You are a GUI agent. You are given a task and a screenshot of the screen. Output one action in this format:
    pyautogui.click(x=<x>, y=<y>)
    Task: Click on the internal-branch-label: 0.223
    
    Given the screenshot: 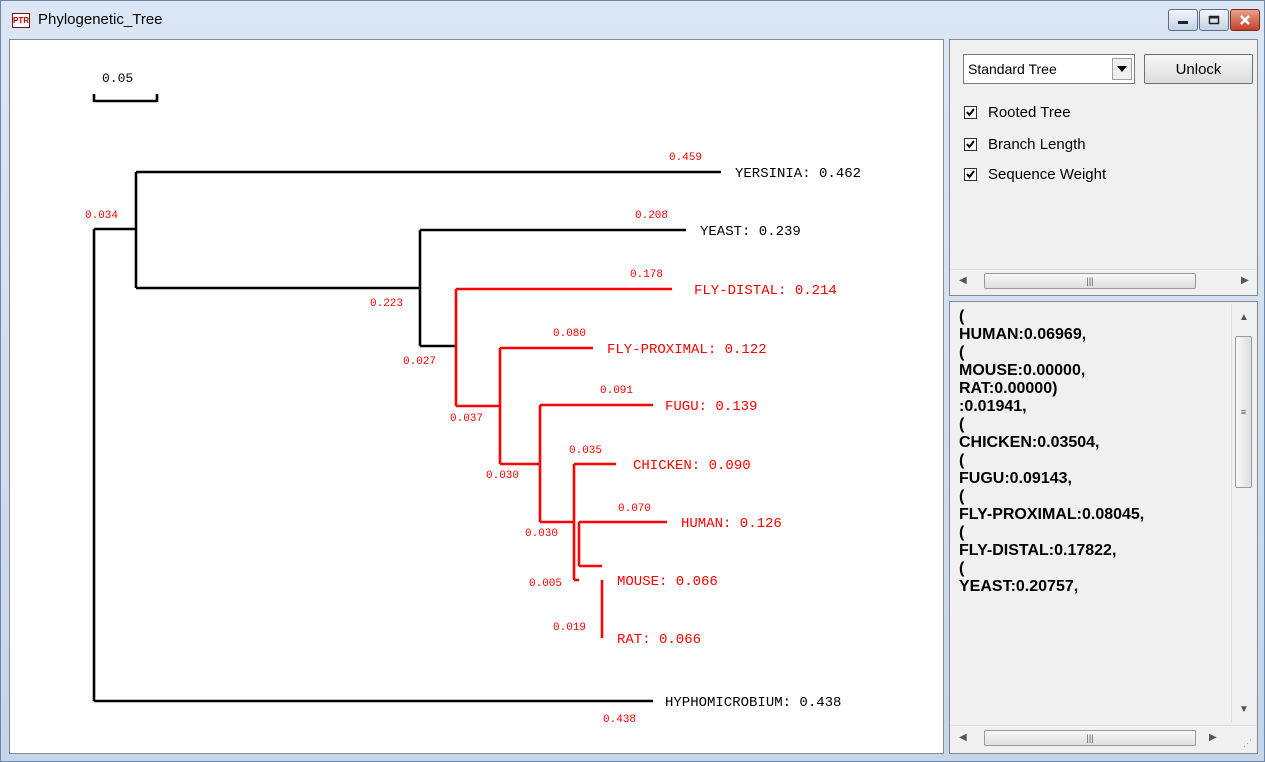 What is the action you would take?
    pyautogui.click(x=386, y=304)
    